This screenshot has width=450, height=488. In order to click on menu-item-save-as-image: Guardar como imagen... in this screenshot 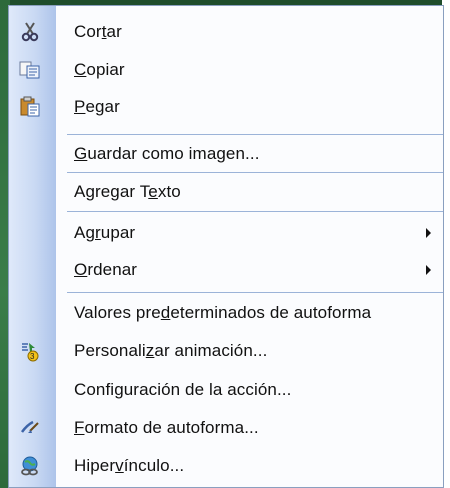, I will do `click(226, 154)`.